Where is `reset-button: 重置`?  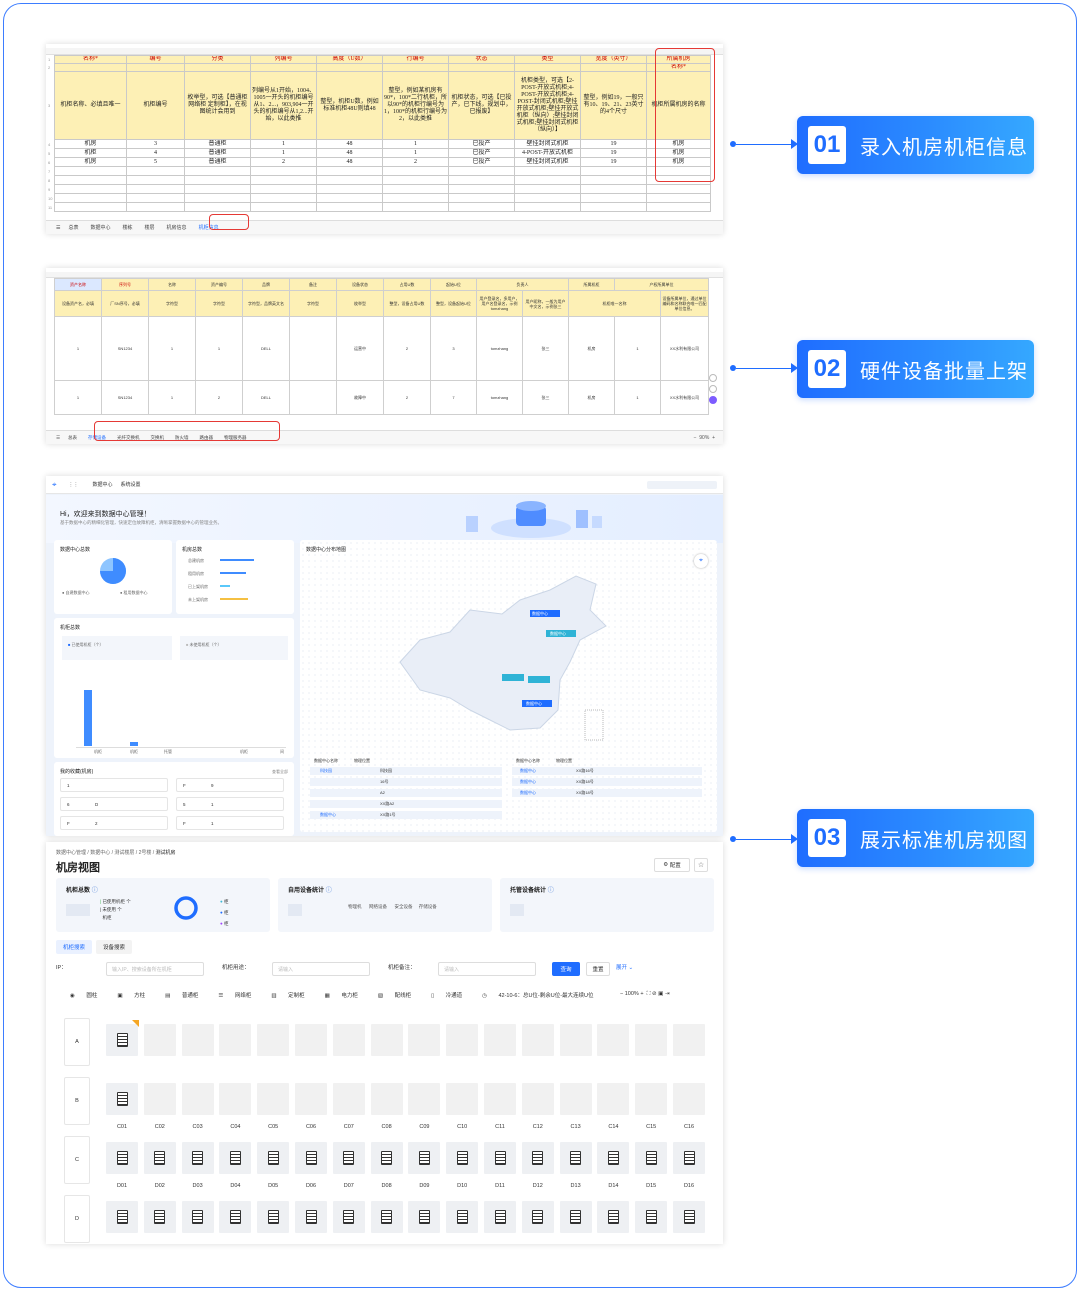
reset-button: 重置 is located at coordinates (598, 969).